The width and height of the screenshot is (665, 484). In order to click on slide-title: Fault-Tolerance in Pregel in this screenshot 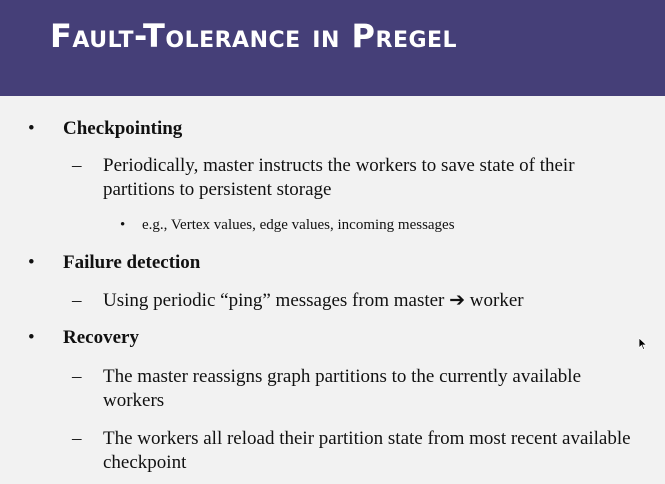, I will do `click(254, 36)`.